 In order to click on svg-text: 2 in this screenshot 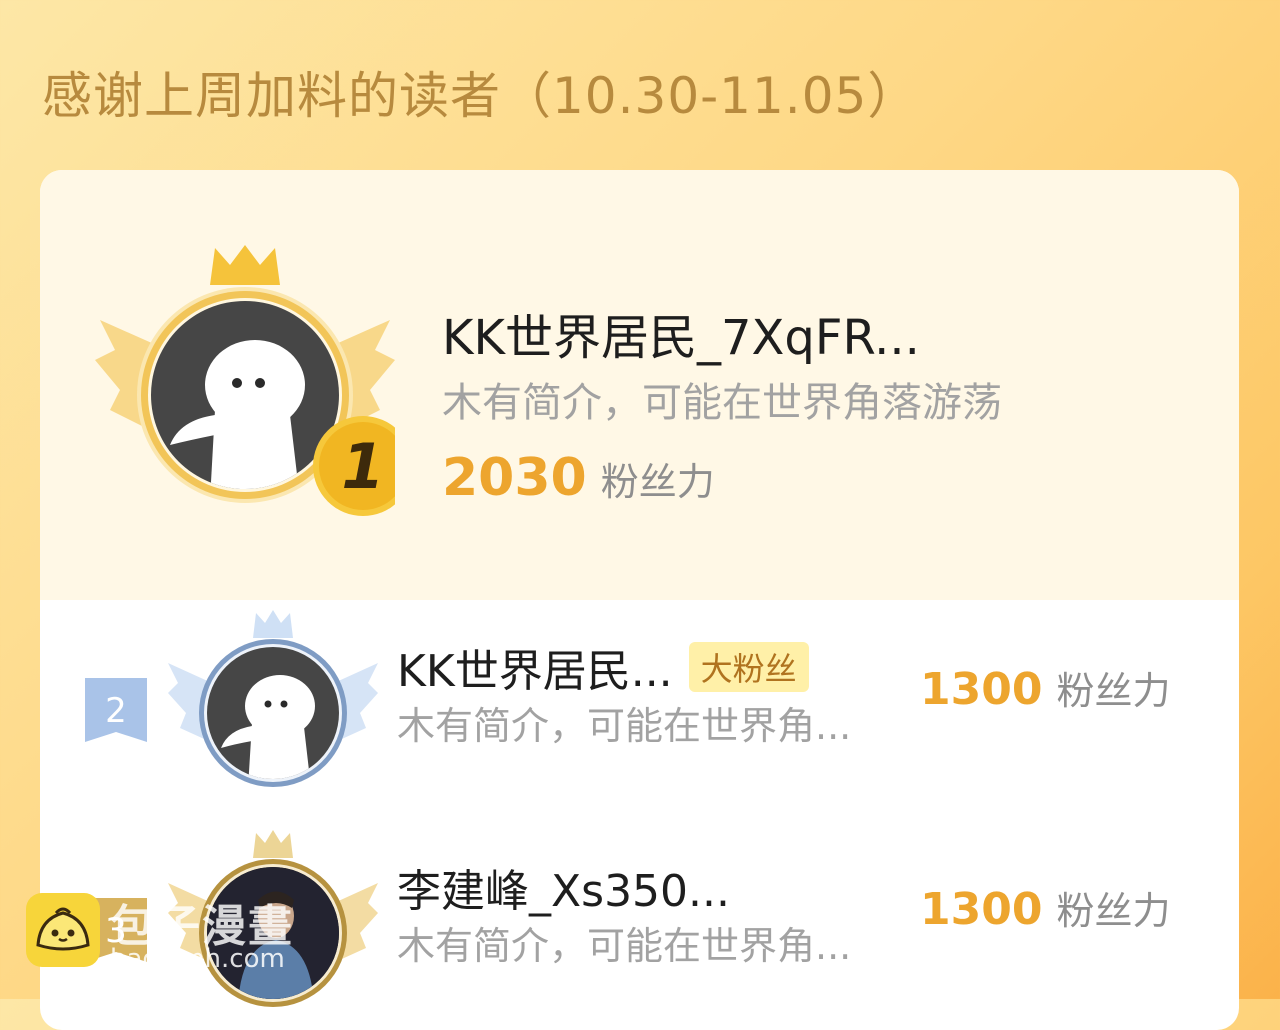, I will do `click(116, 711)`.